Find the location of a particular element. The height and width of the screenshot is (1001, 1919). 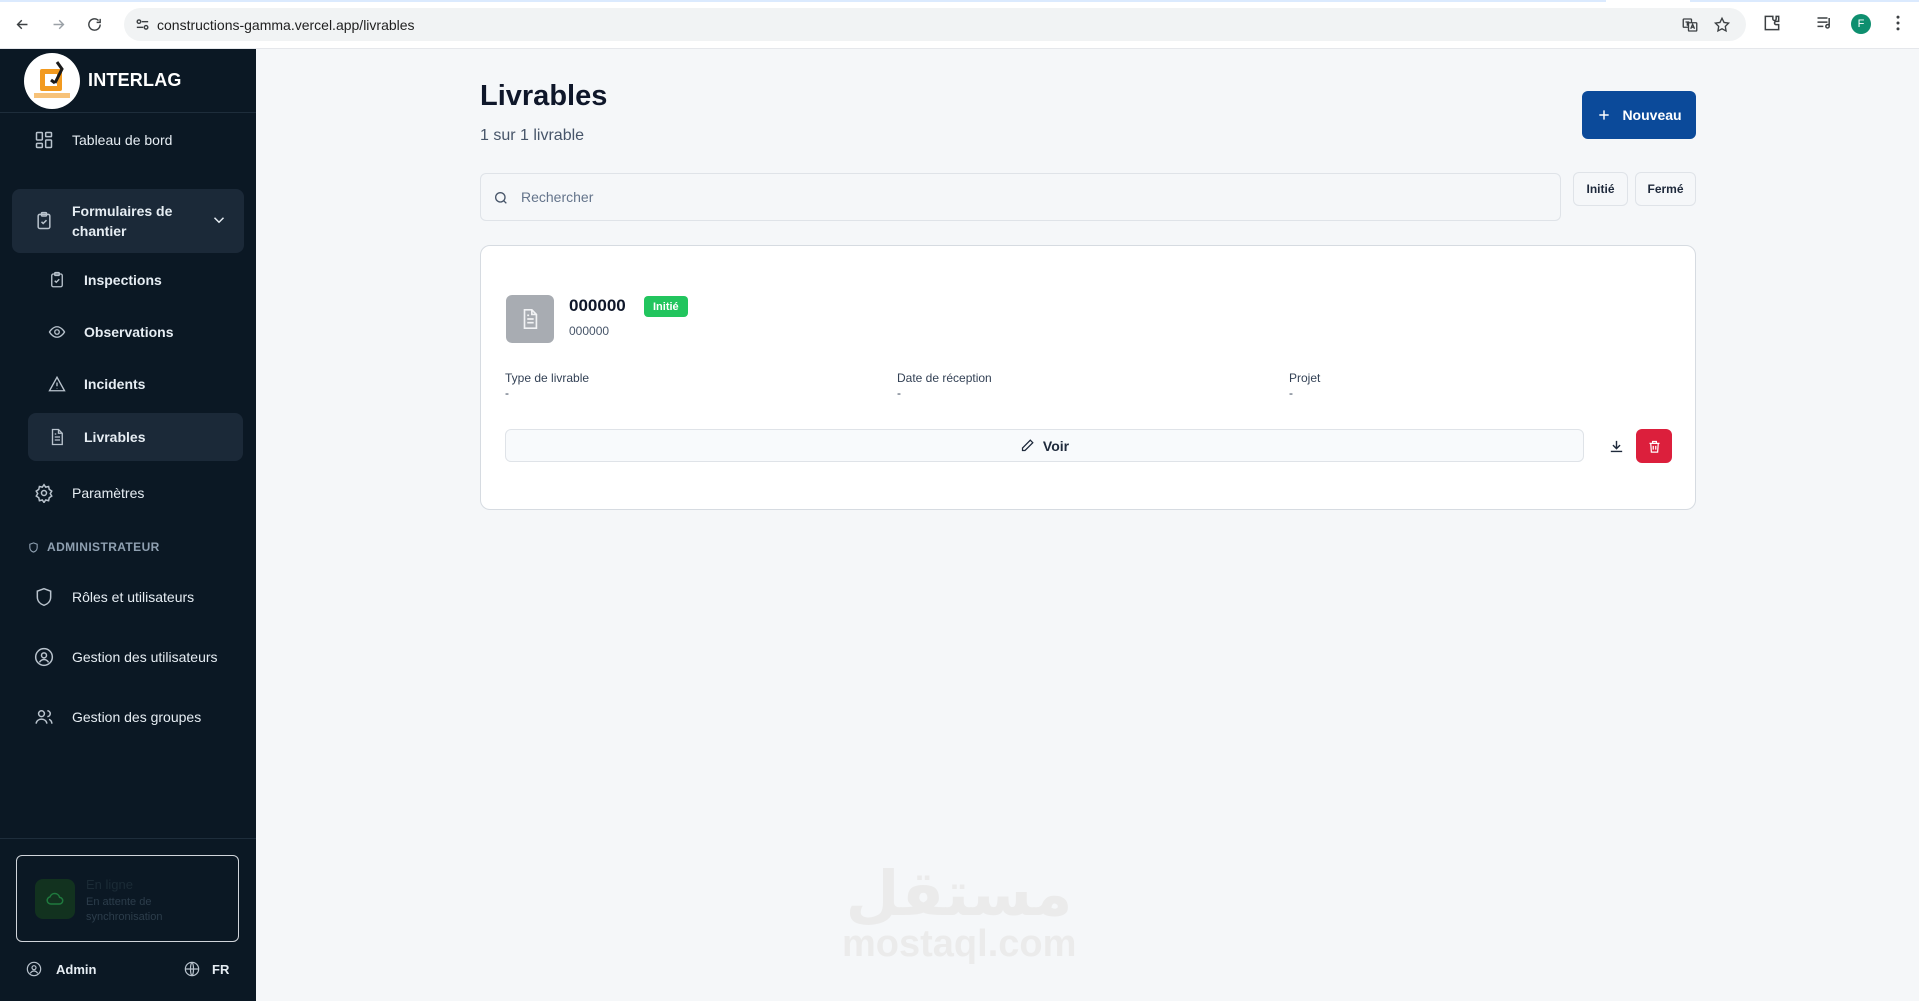

search-box is located at coordinates (1020, 197).